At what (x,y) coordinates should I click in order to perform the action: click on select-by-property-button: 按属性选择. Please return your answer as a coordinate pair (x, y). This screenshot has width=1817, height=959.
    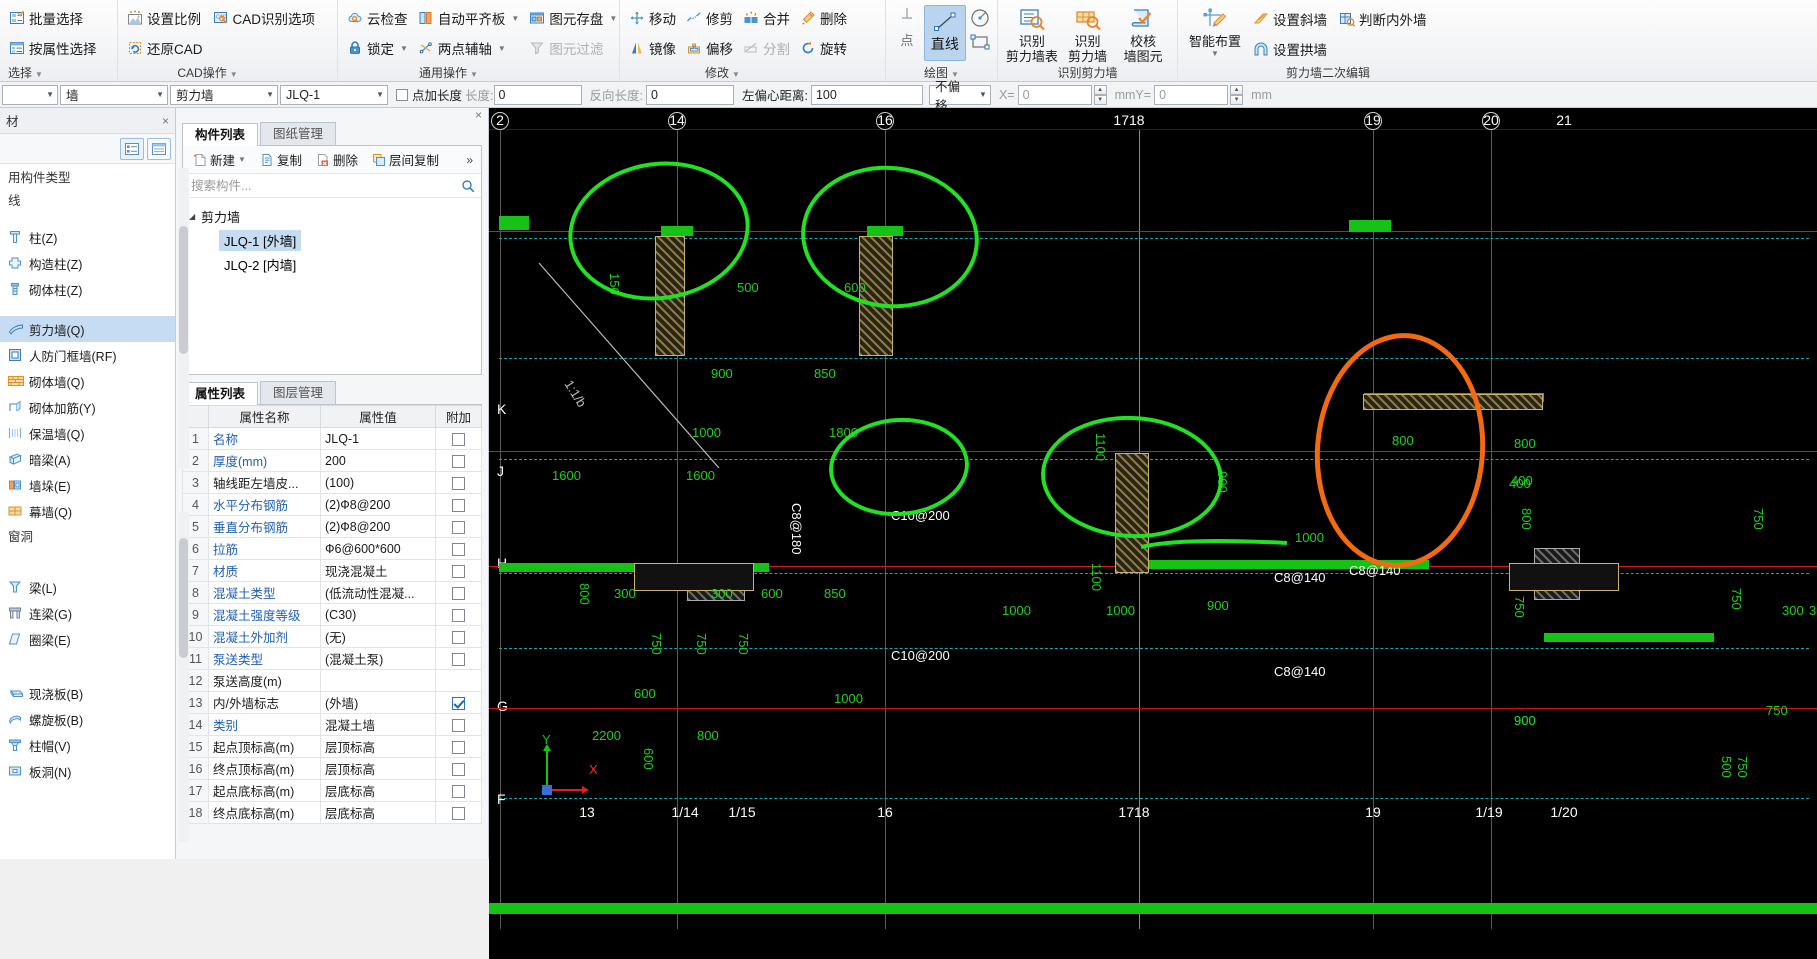
    Looking at the image, I should click on (55, 48).